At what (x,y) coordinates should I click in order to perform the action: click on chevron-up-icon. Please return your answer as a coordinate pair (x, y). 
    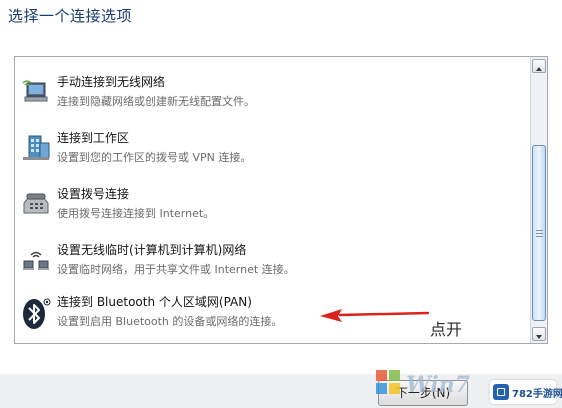
    Looking at the image, I should click on (539, 69).